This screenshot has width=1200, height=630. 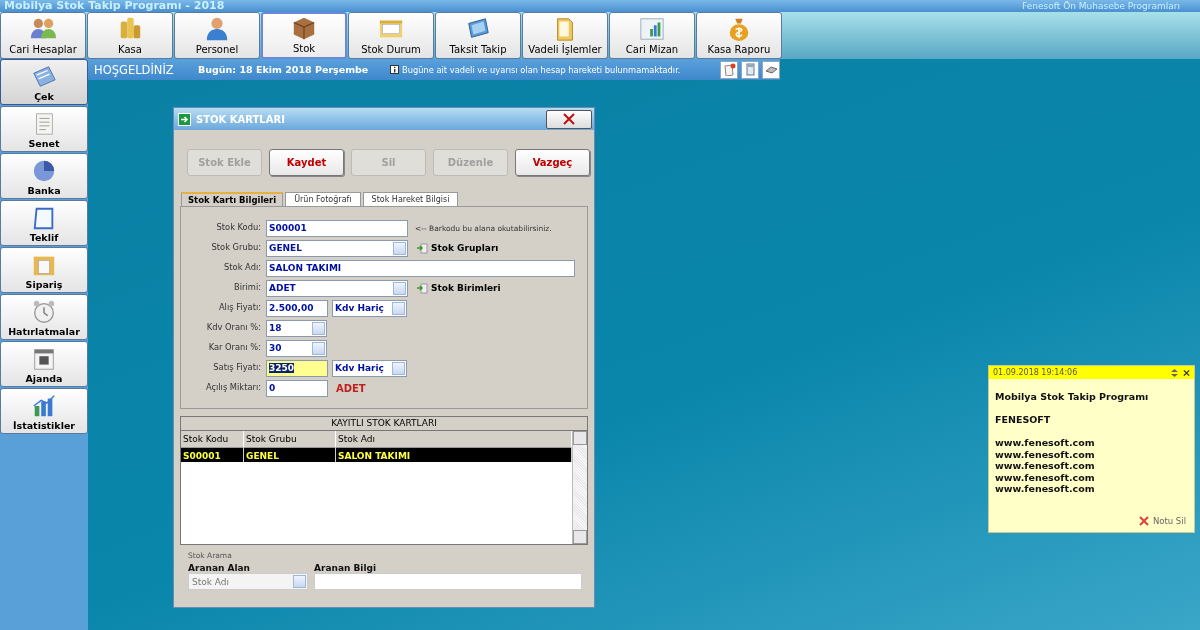 I want to click on calendar-icon, so click(x=44, y=359).